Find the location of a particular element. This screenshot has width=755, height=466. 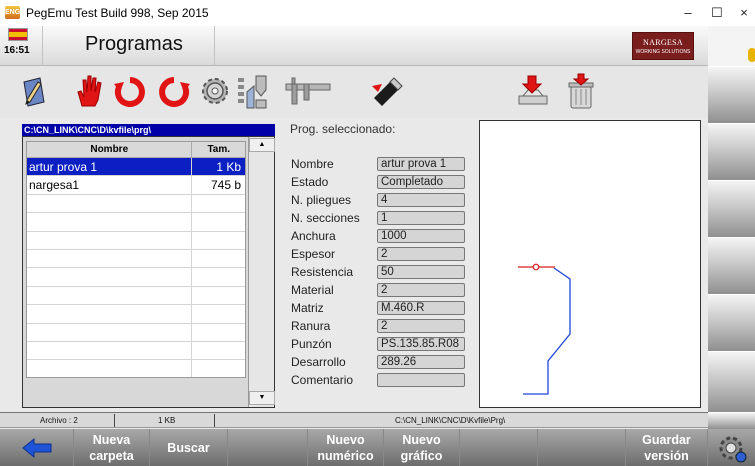

profile-drawing is located at coordinates (544, 329).